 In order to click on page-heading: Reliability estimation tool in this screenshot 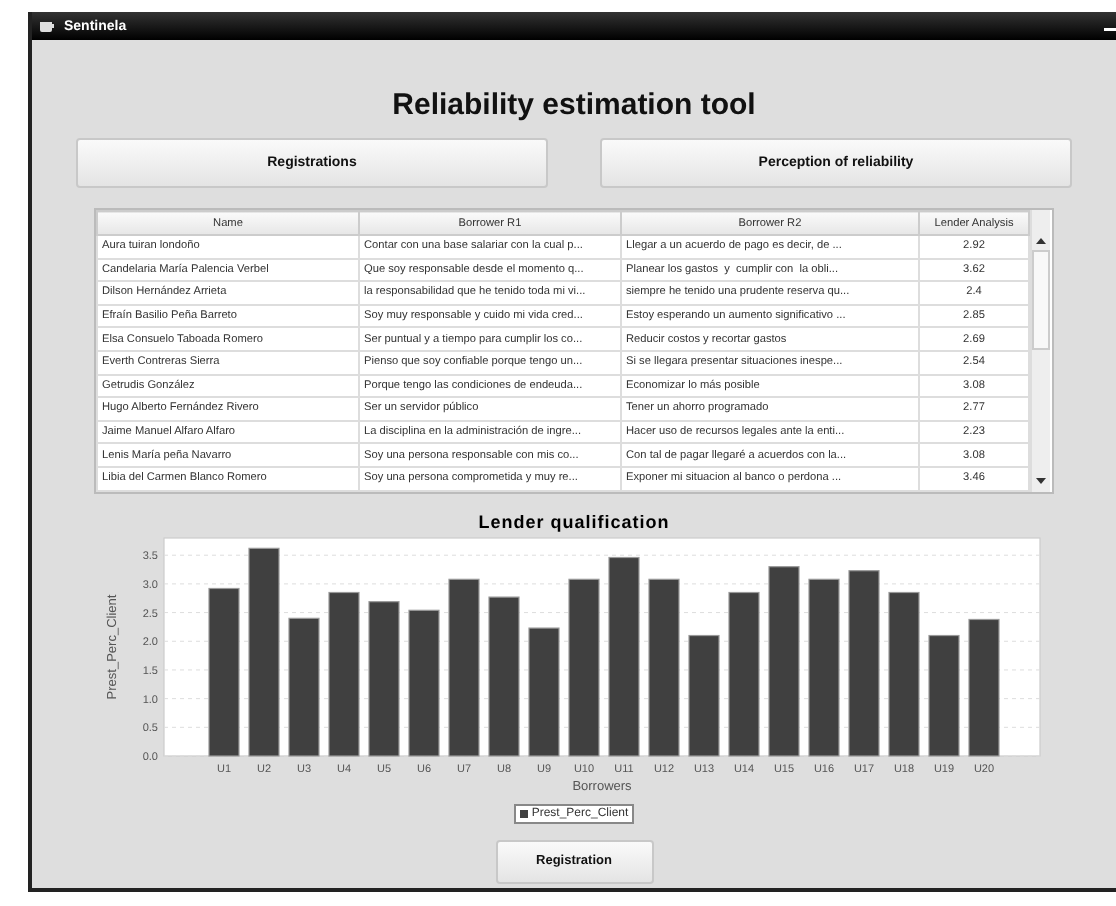, I will do `click(574, 105)`.